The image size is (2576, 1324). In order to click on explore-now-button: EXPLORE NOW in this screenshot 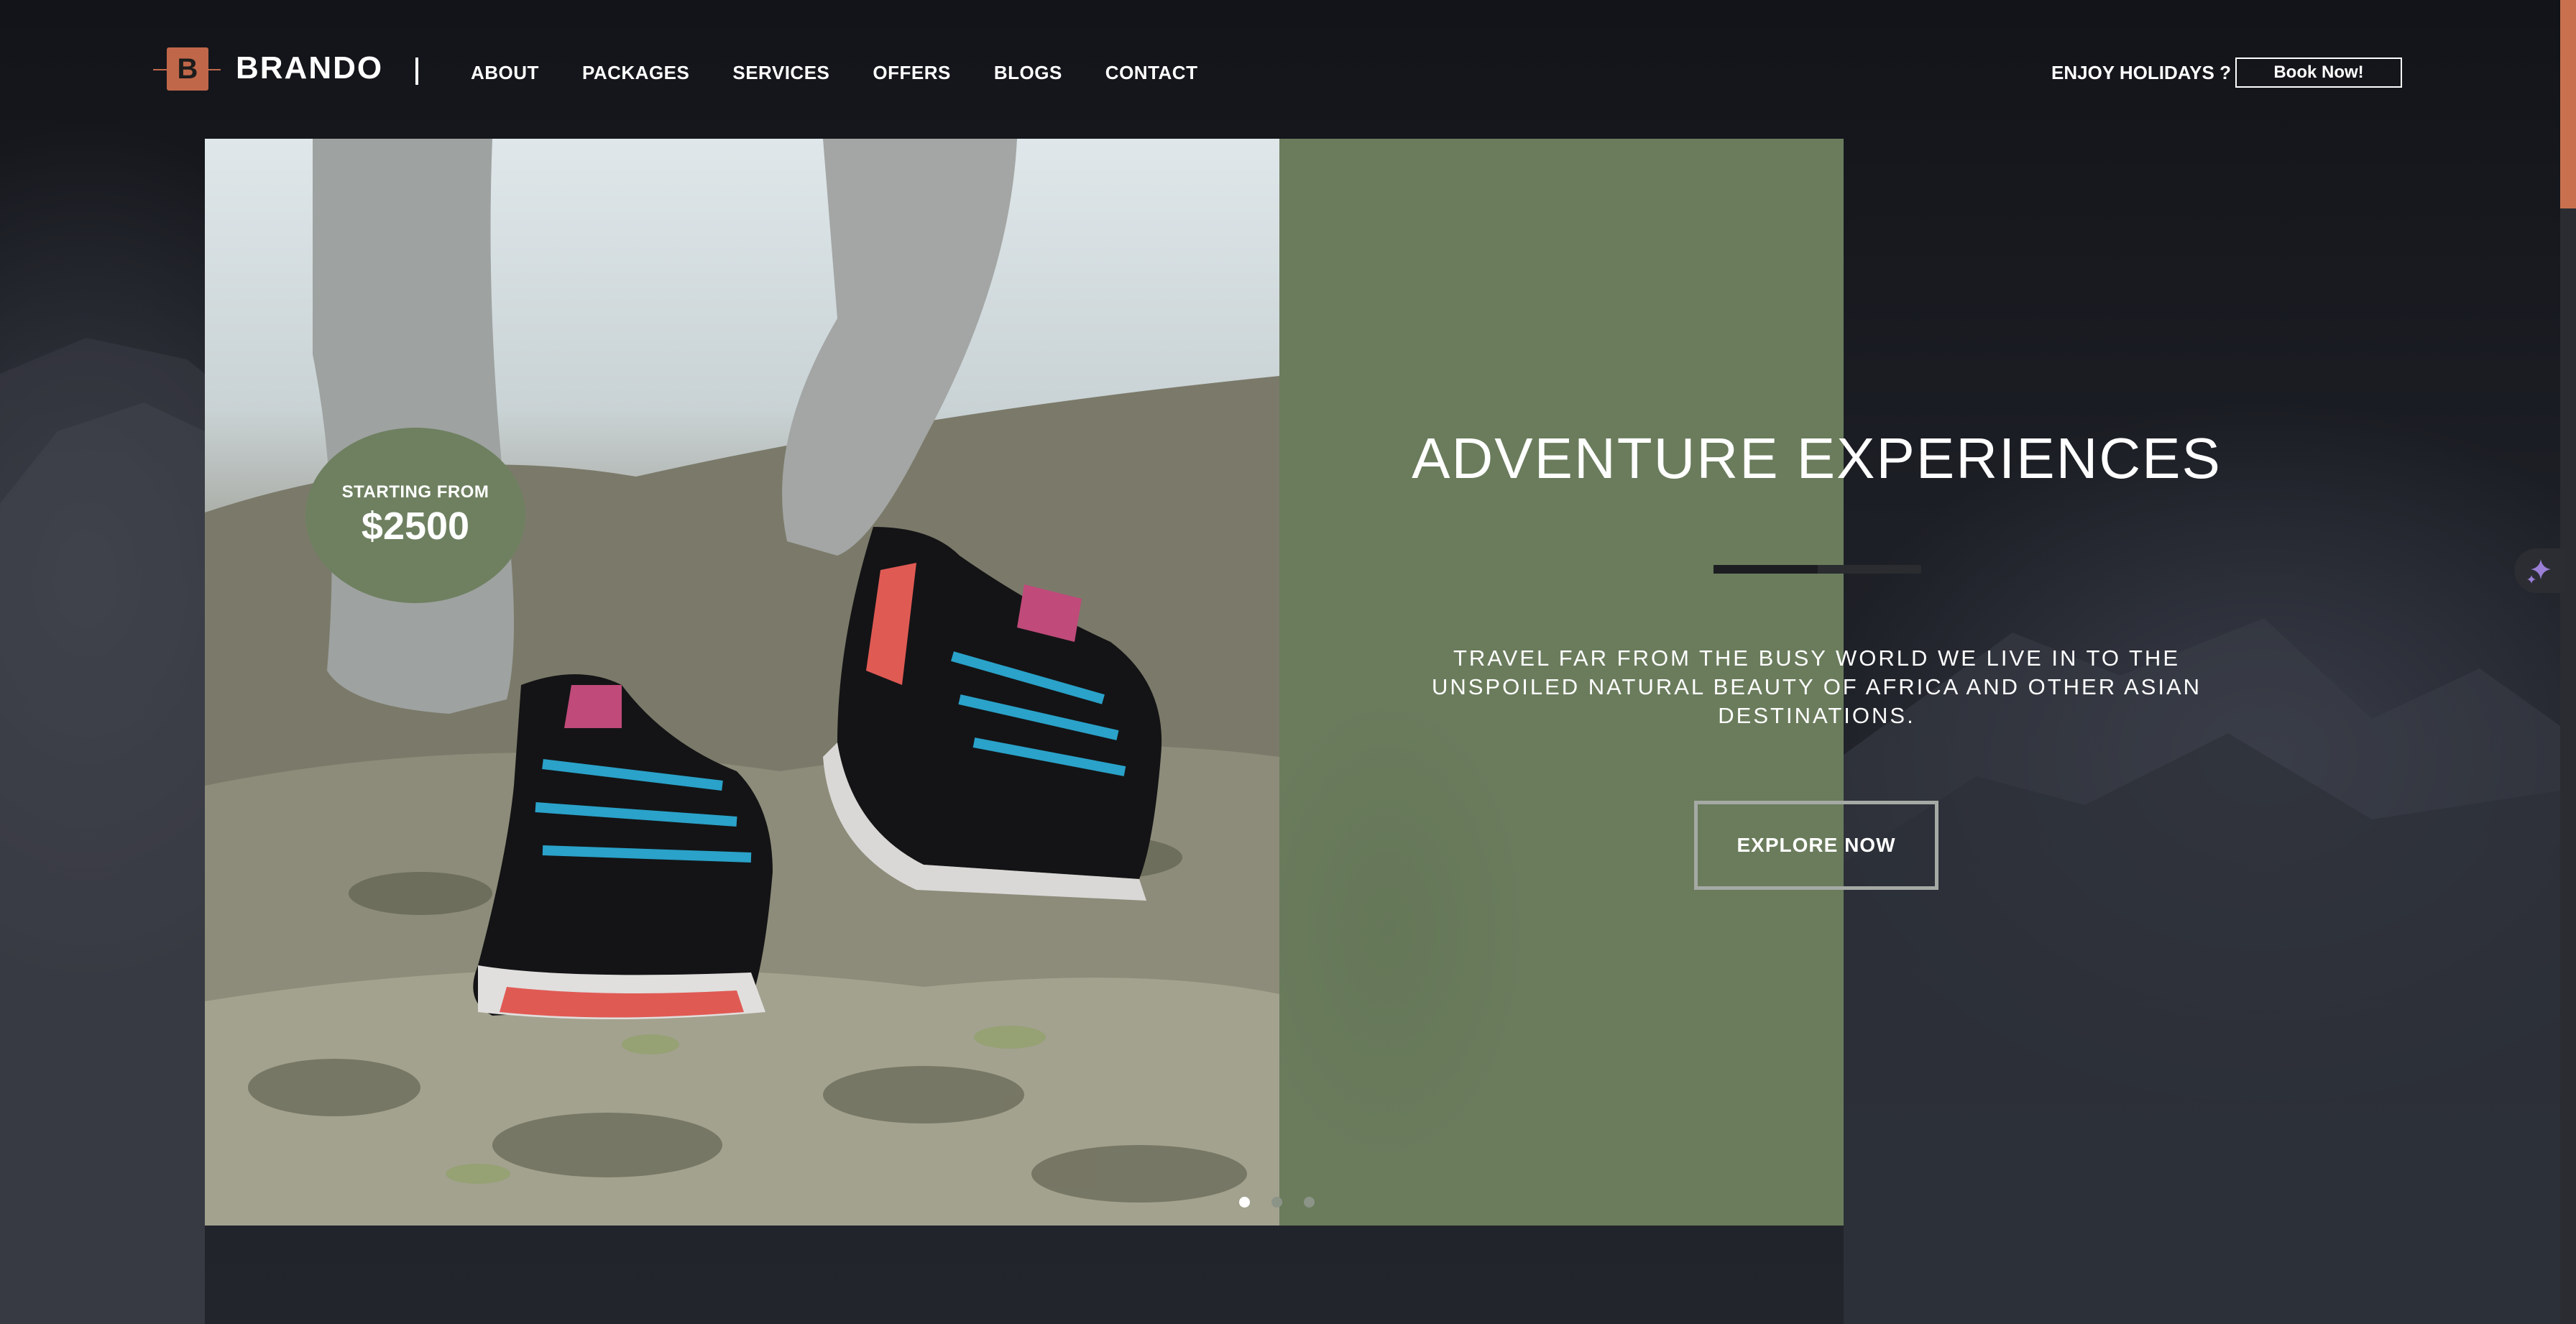, I will do `click(1816, 845)`.